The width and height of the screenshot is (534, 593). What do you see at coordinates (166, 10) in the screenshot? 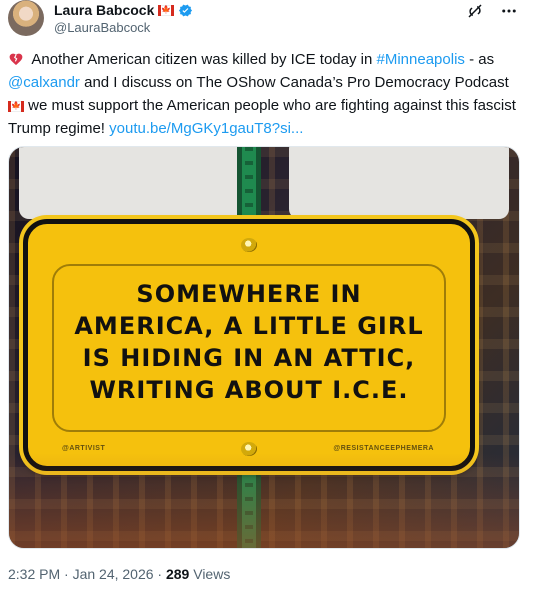
I see `canada-flag-icon: 🍁` at bounding box center [166, 10].